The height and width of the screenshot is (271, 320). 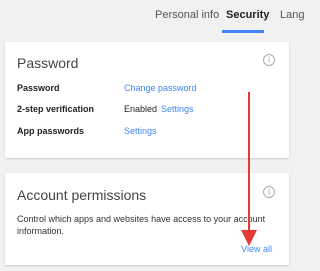 What do you see at coordinates (160, 88) in the screenshot?
I see `change-password-link: Change password` at bounding box center [160, 88].